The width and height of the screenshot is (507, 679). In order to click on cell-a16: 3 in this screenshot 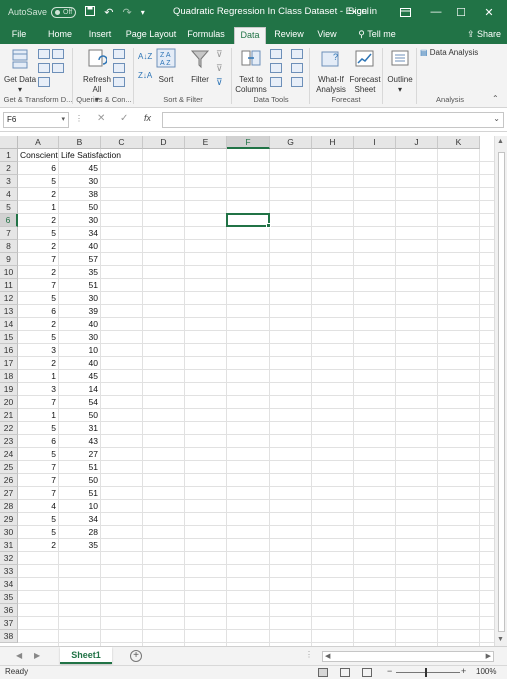, I will do `click(38, 350)`.